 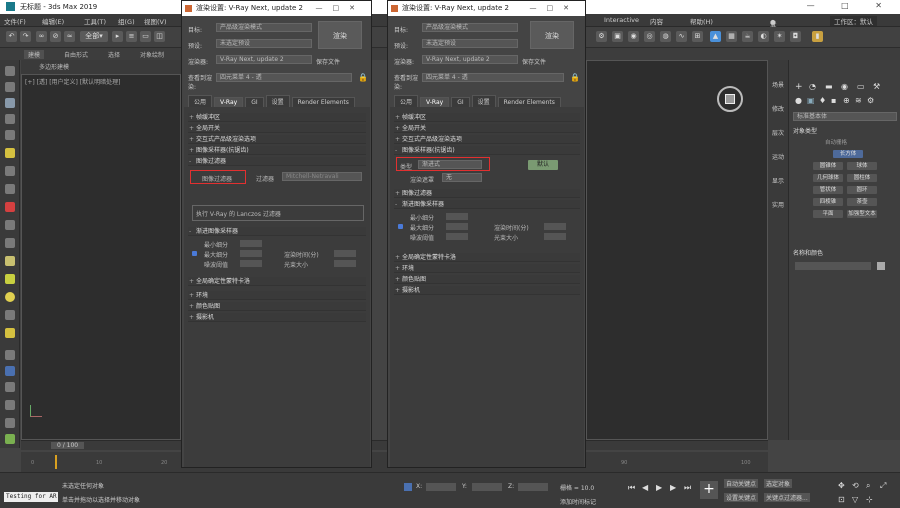 What do you see at coordinates (881, 266) in the screenshot?
I see `object-color-swatch` at bounding box center [881, 266].